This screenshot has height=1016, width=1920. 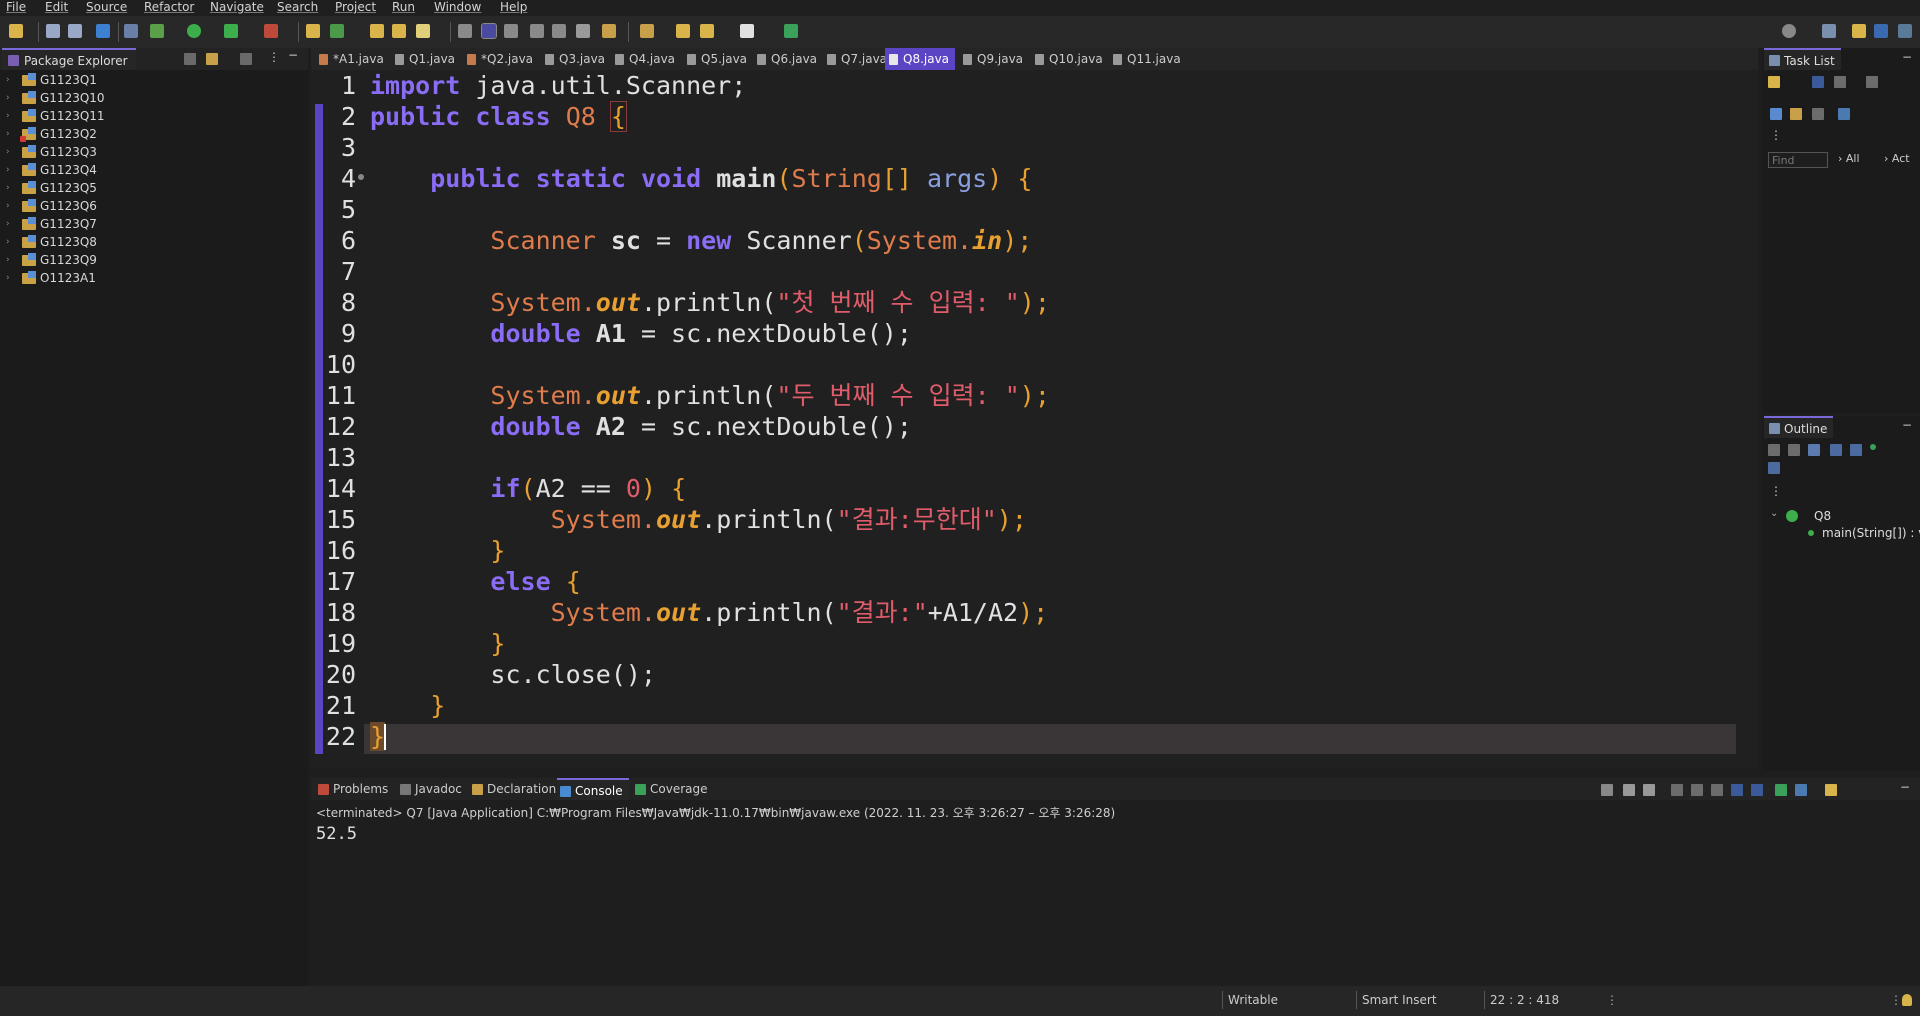 What do you see at coordinates (1799, 427) in the screenshot?
I see `tab-outline: Outline` at bounding box center [1799, 427].